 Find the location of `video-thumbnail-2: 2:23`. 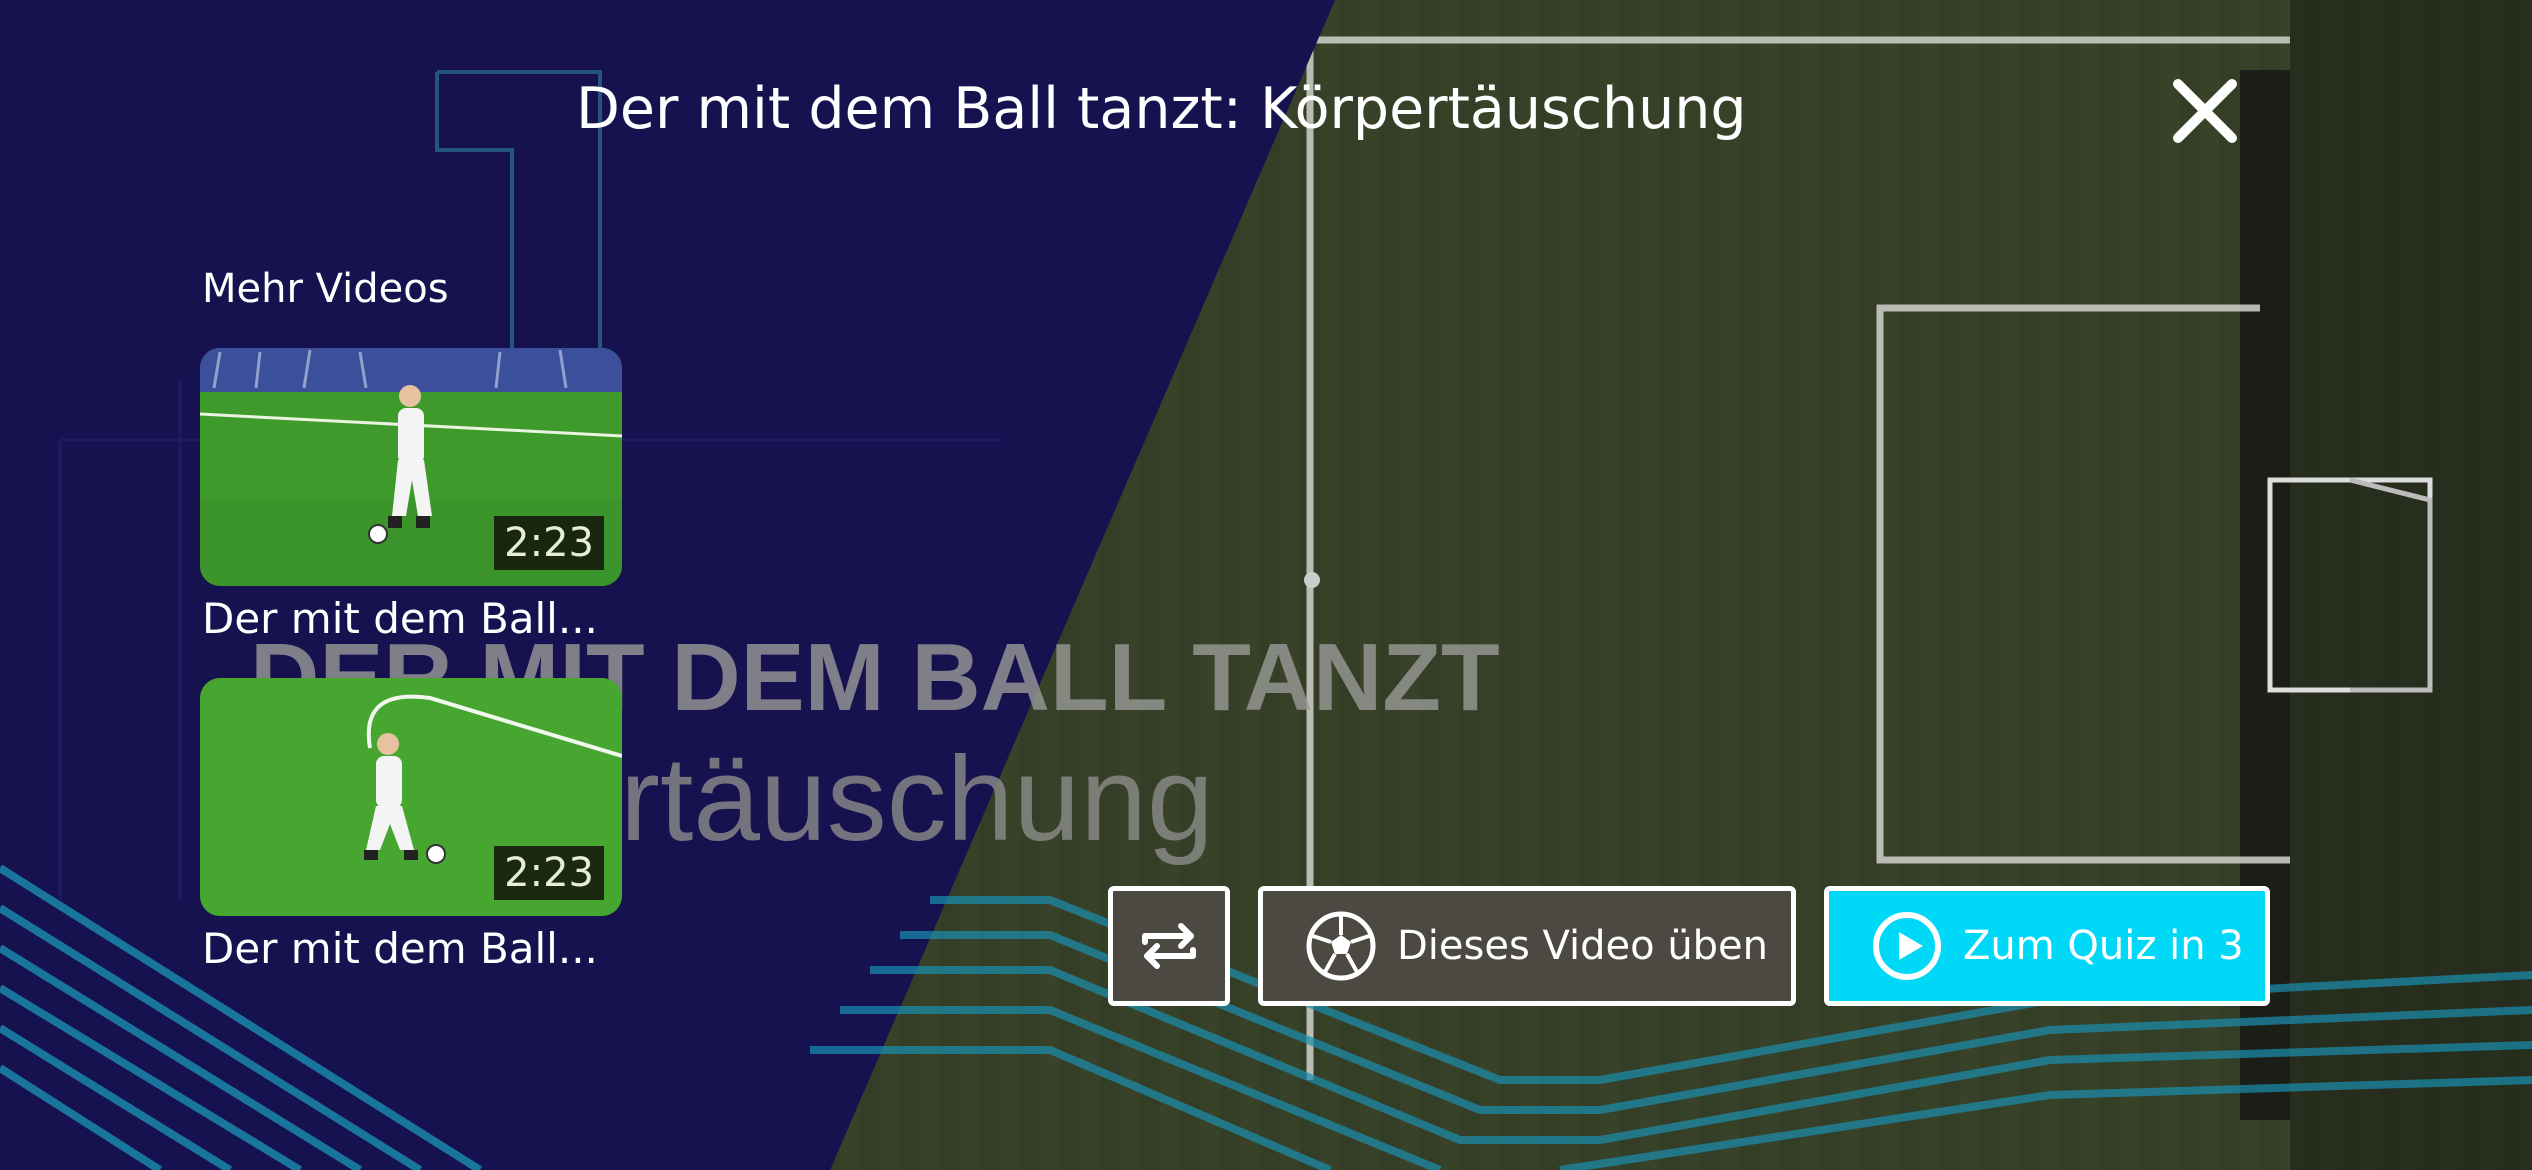

video-thumbnail-2: 2:23 is located at coordinates (411, 797).